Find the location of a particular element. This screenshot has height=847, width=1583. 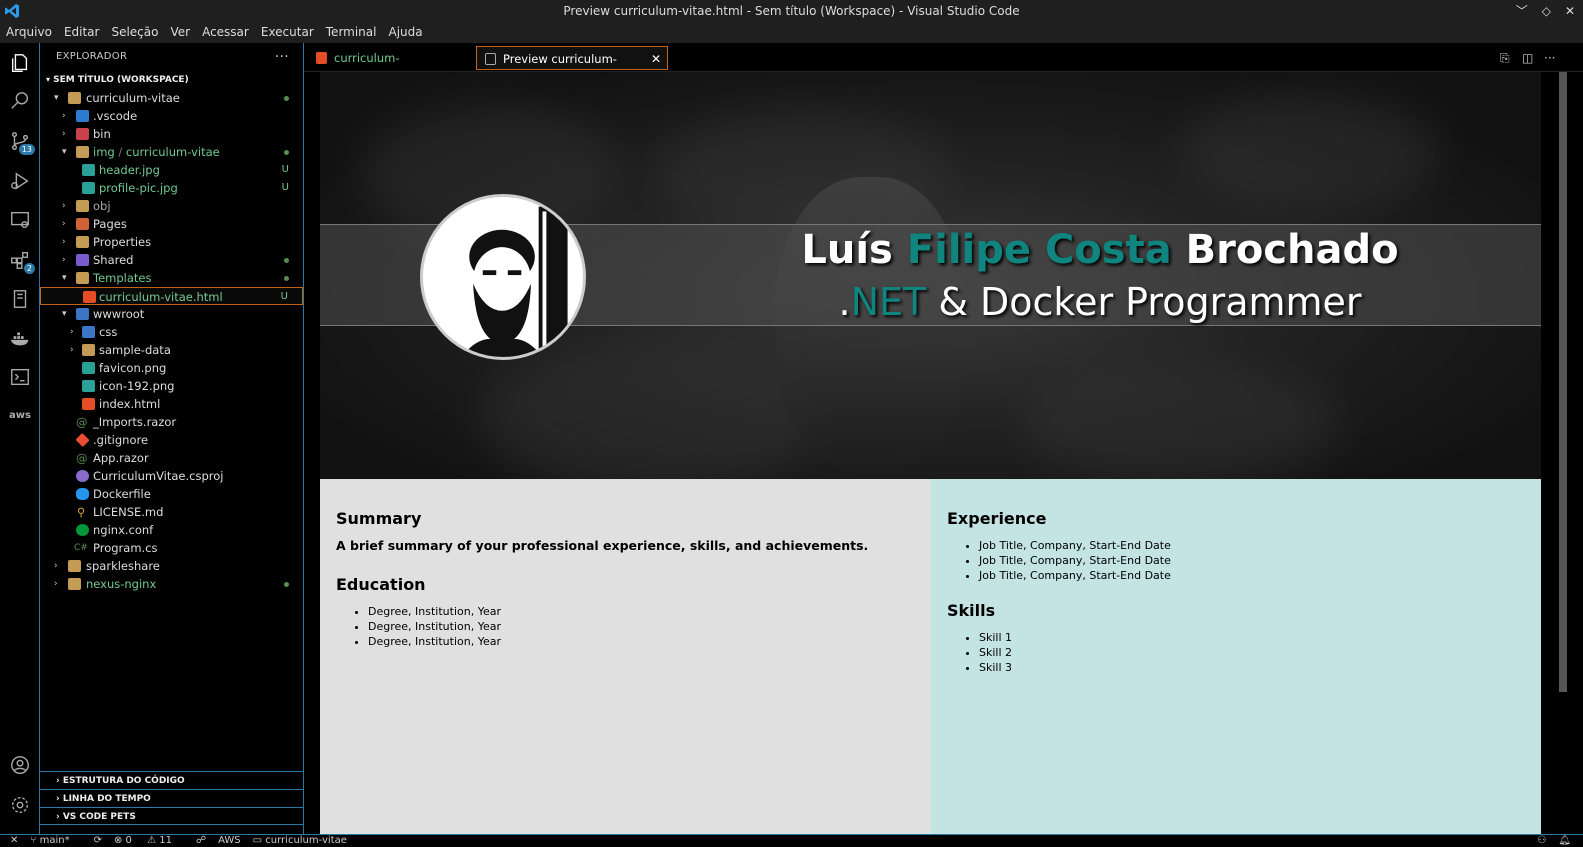

workspace-header: ▾ SEM TÍTULO (WORKSPACE) is located at coordinates (171, 80).